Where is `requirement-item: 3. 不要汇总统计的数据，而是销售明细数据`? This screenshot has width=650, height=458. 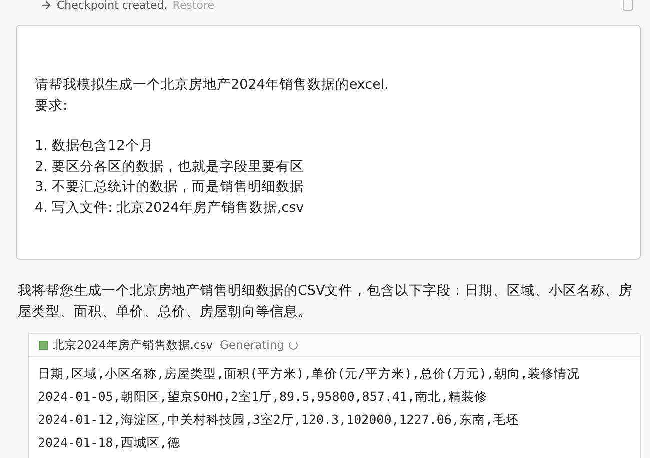 requirement-item: 3. 不要汇总统计的数据，而是销售明细数据 is located at coordinates (170, 187).